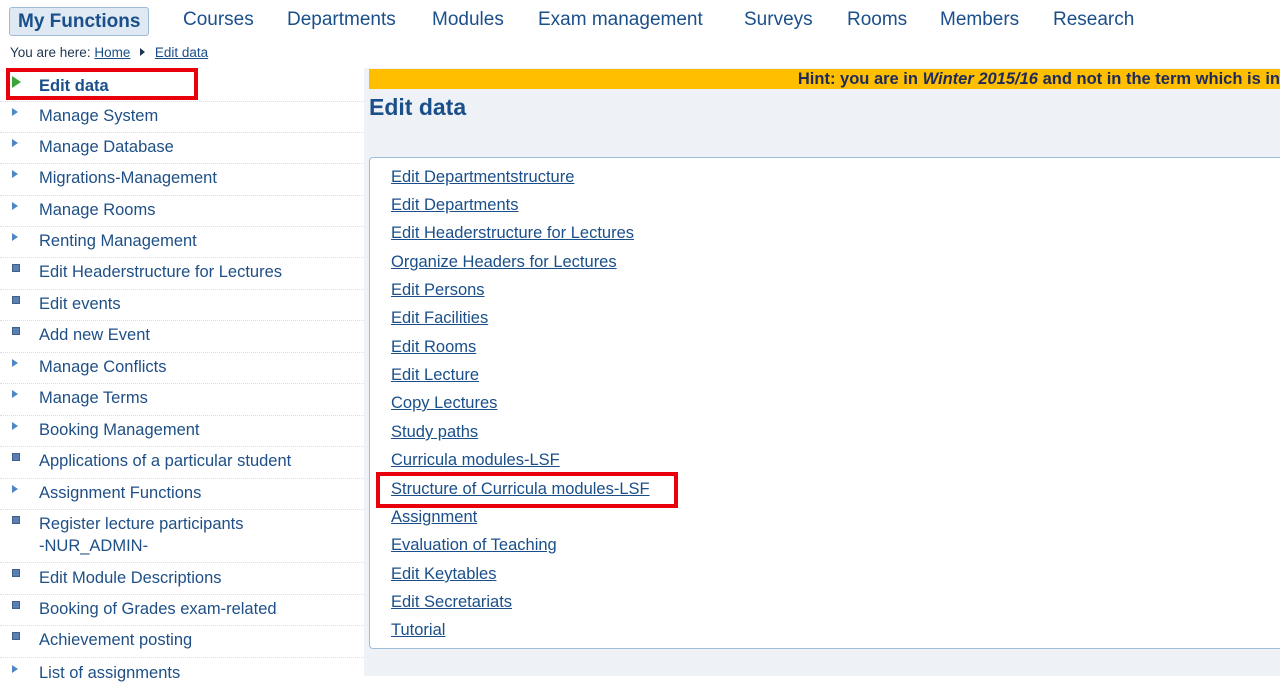 Image resolution: width=1280 pixels, height=686 pixels. I want to click on link-edit-secretariats: Edit Secretariats, so click(451, 602).